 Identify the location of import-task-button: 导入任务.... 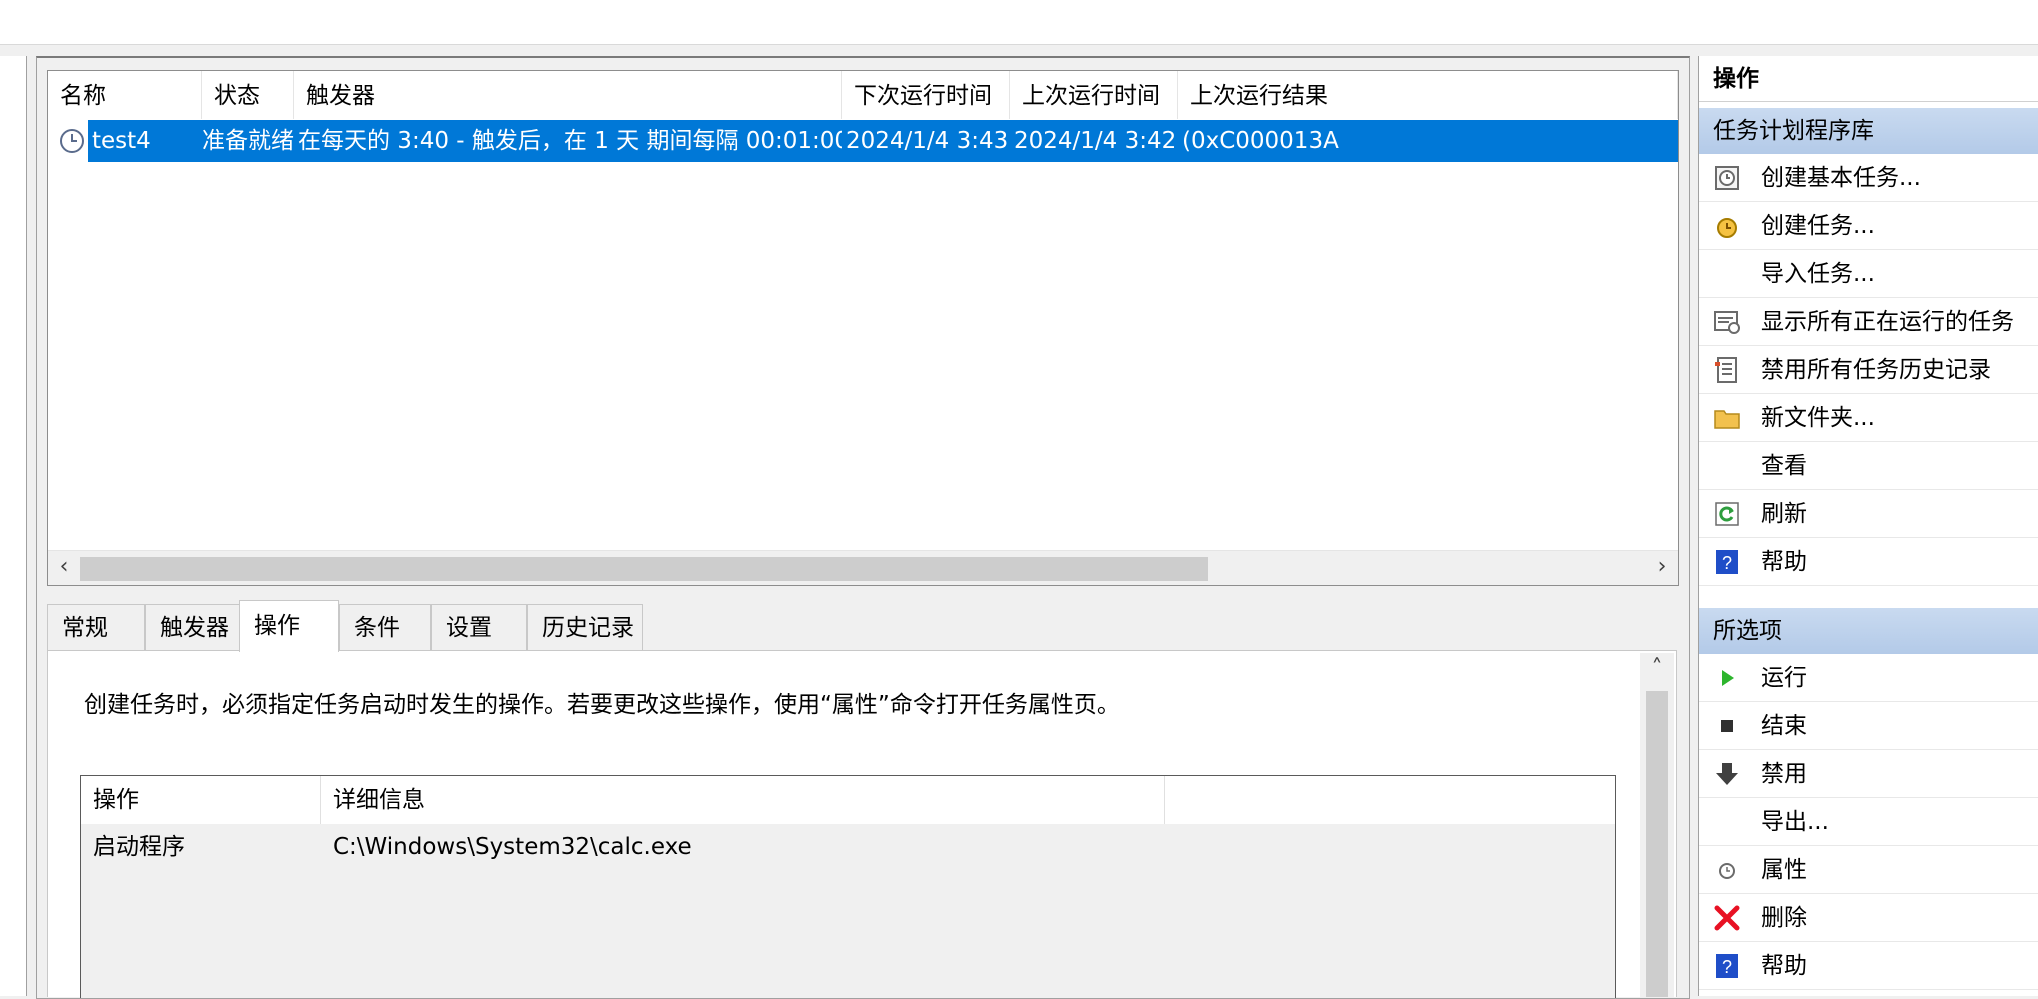
(1868, 274).